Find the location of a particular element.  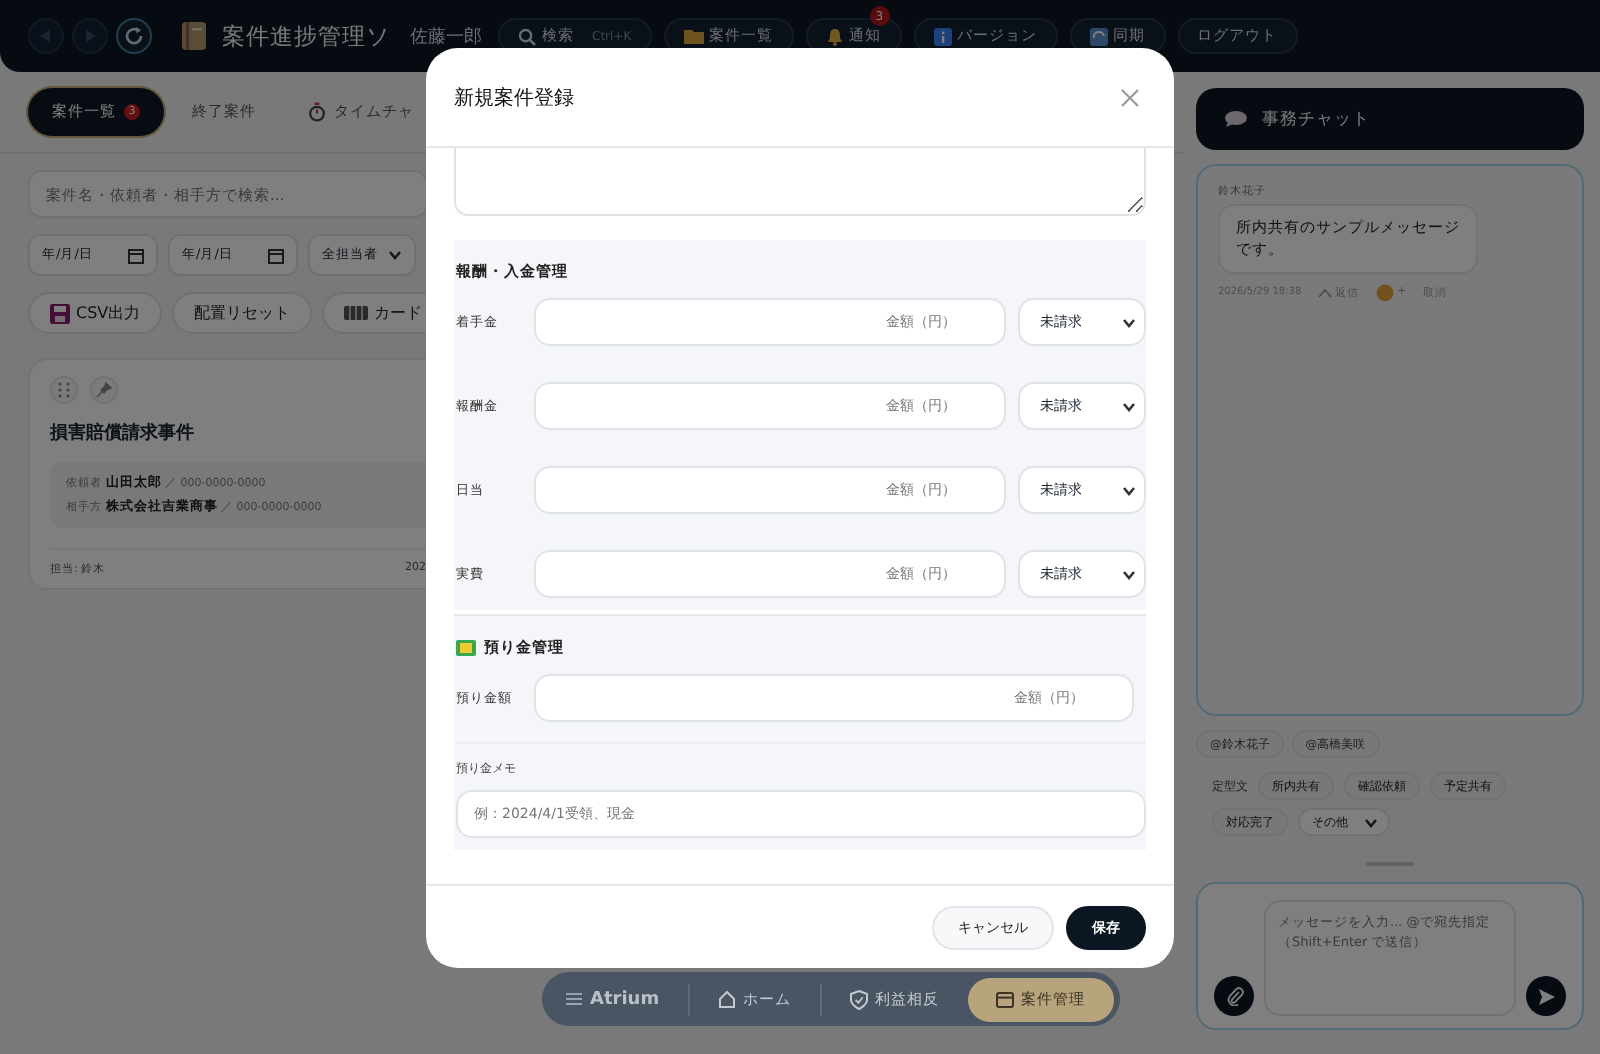

paperclip-icon is located at coordinates (1234, 996).